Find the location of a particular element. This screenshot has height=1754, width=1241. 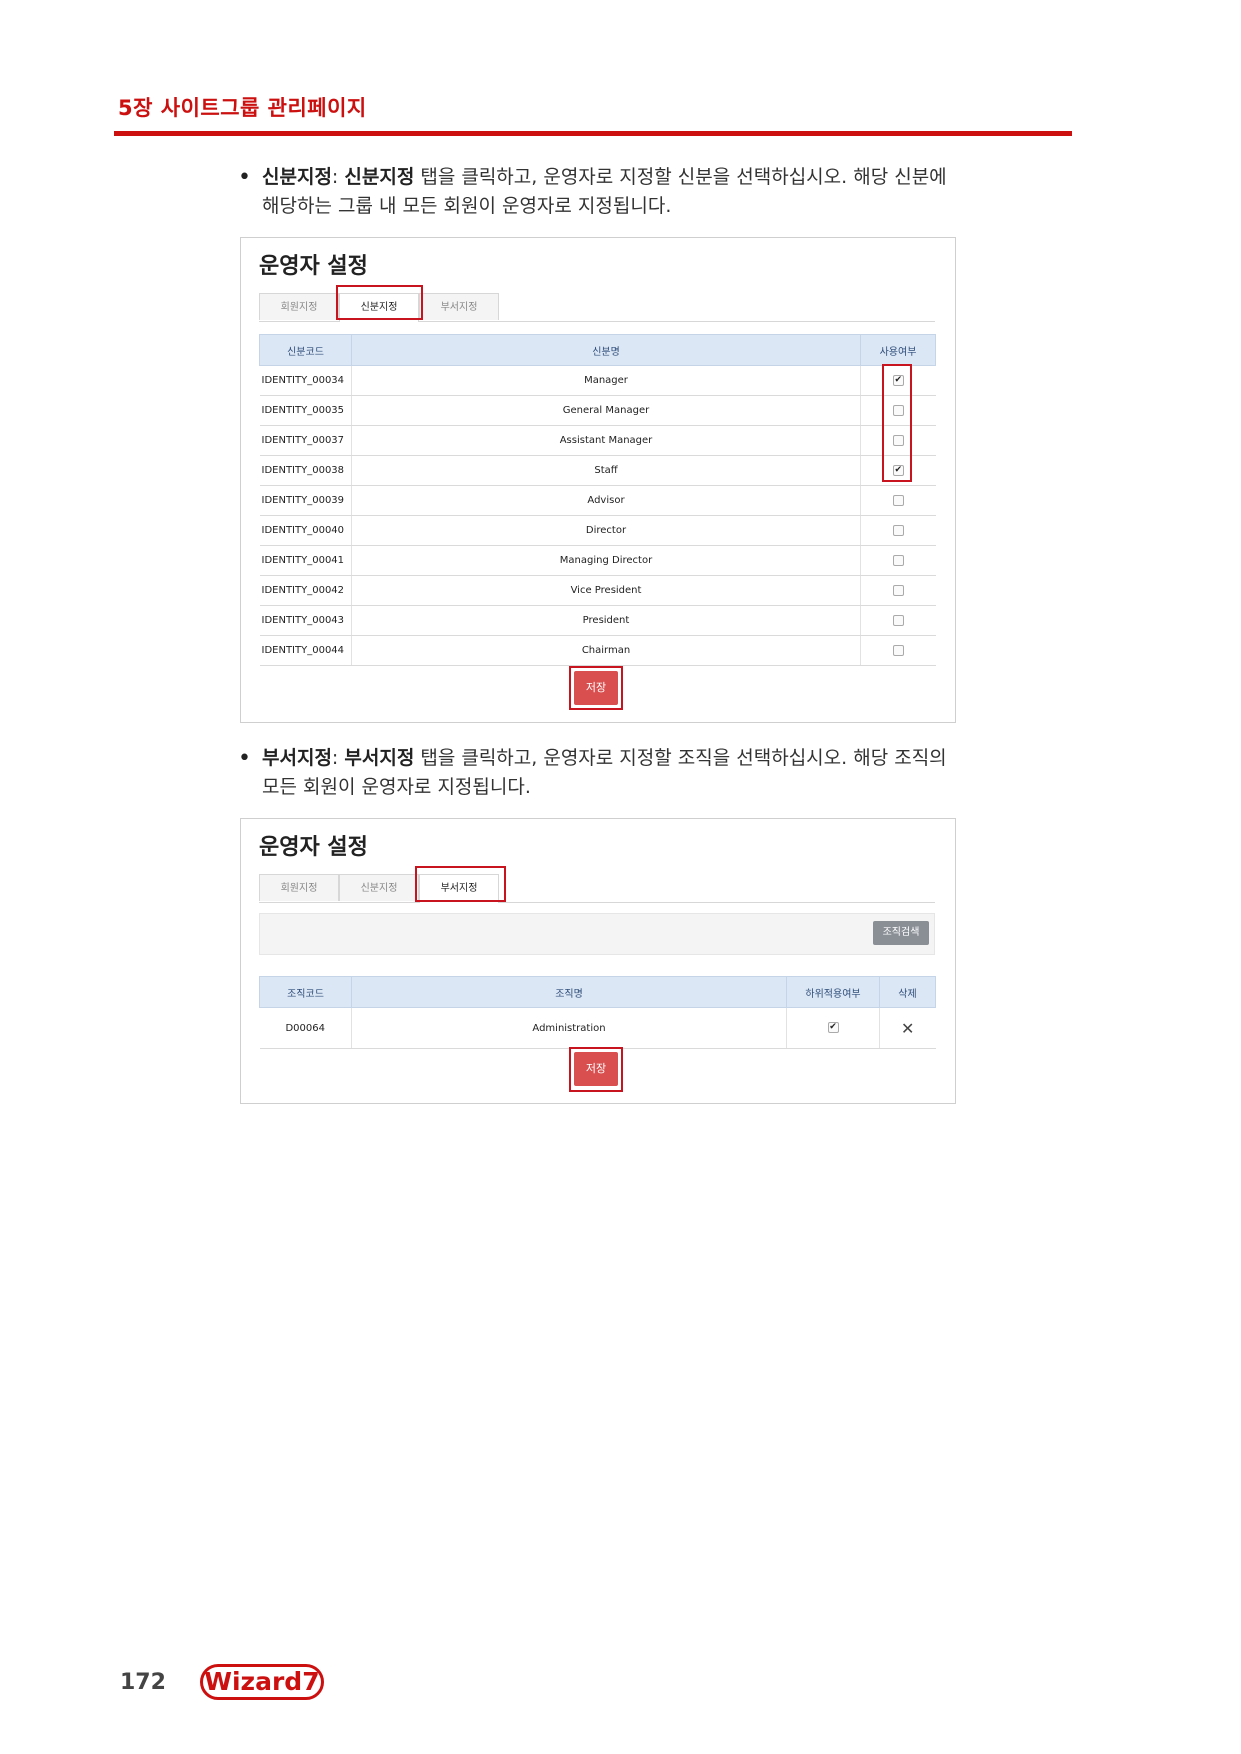

organization-name: Administration is located at coordinates (569, 1028).